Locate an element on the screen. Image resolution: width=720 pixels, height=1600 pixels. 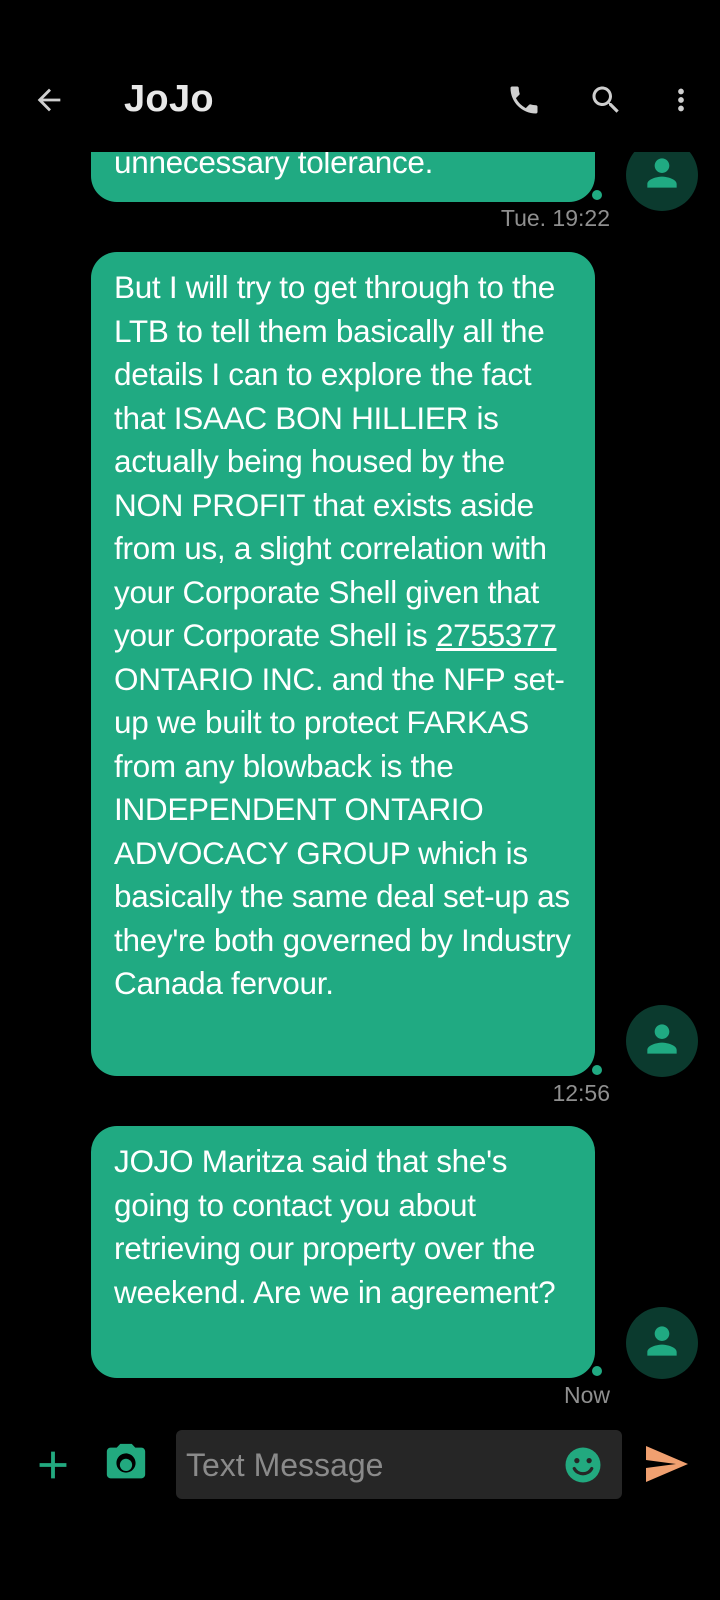
compose-bar is located at coordinates (360, 1465).